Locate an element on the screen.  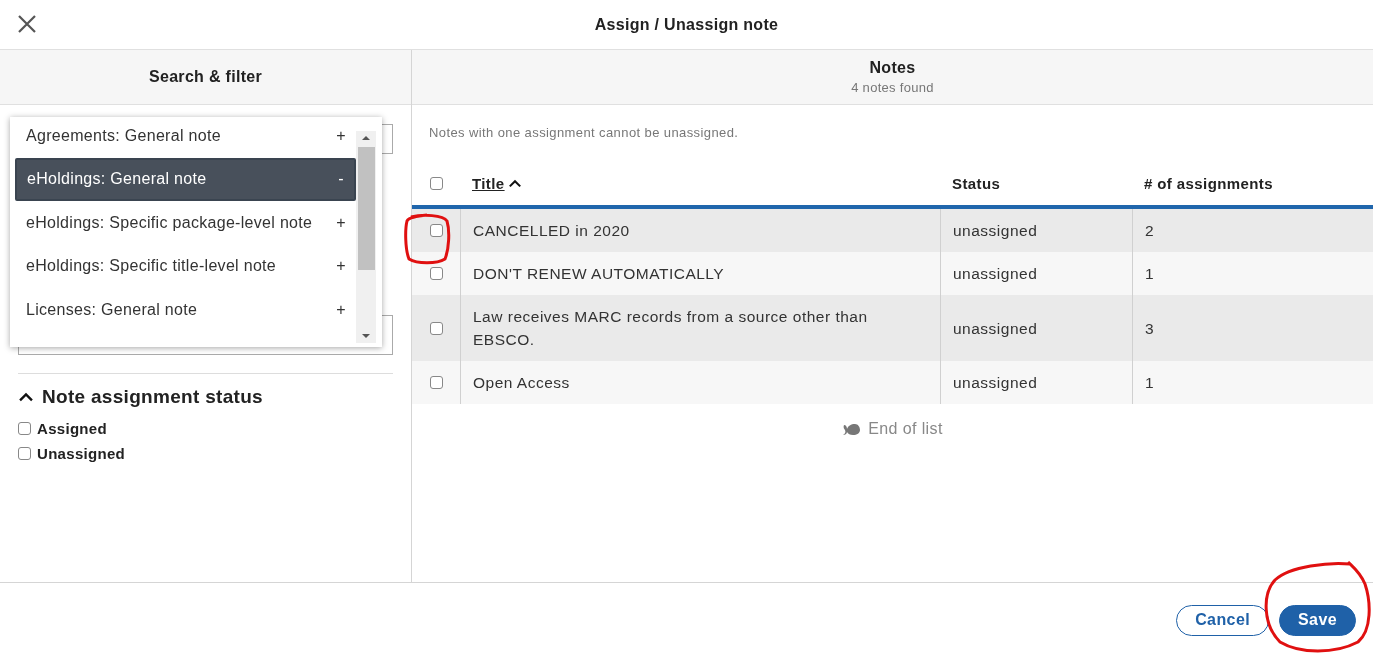
scrollbar is located at coordinates (366, 237).